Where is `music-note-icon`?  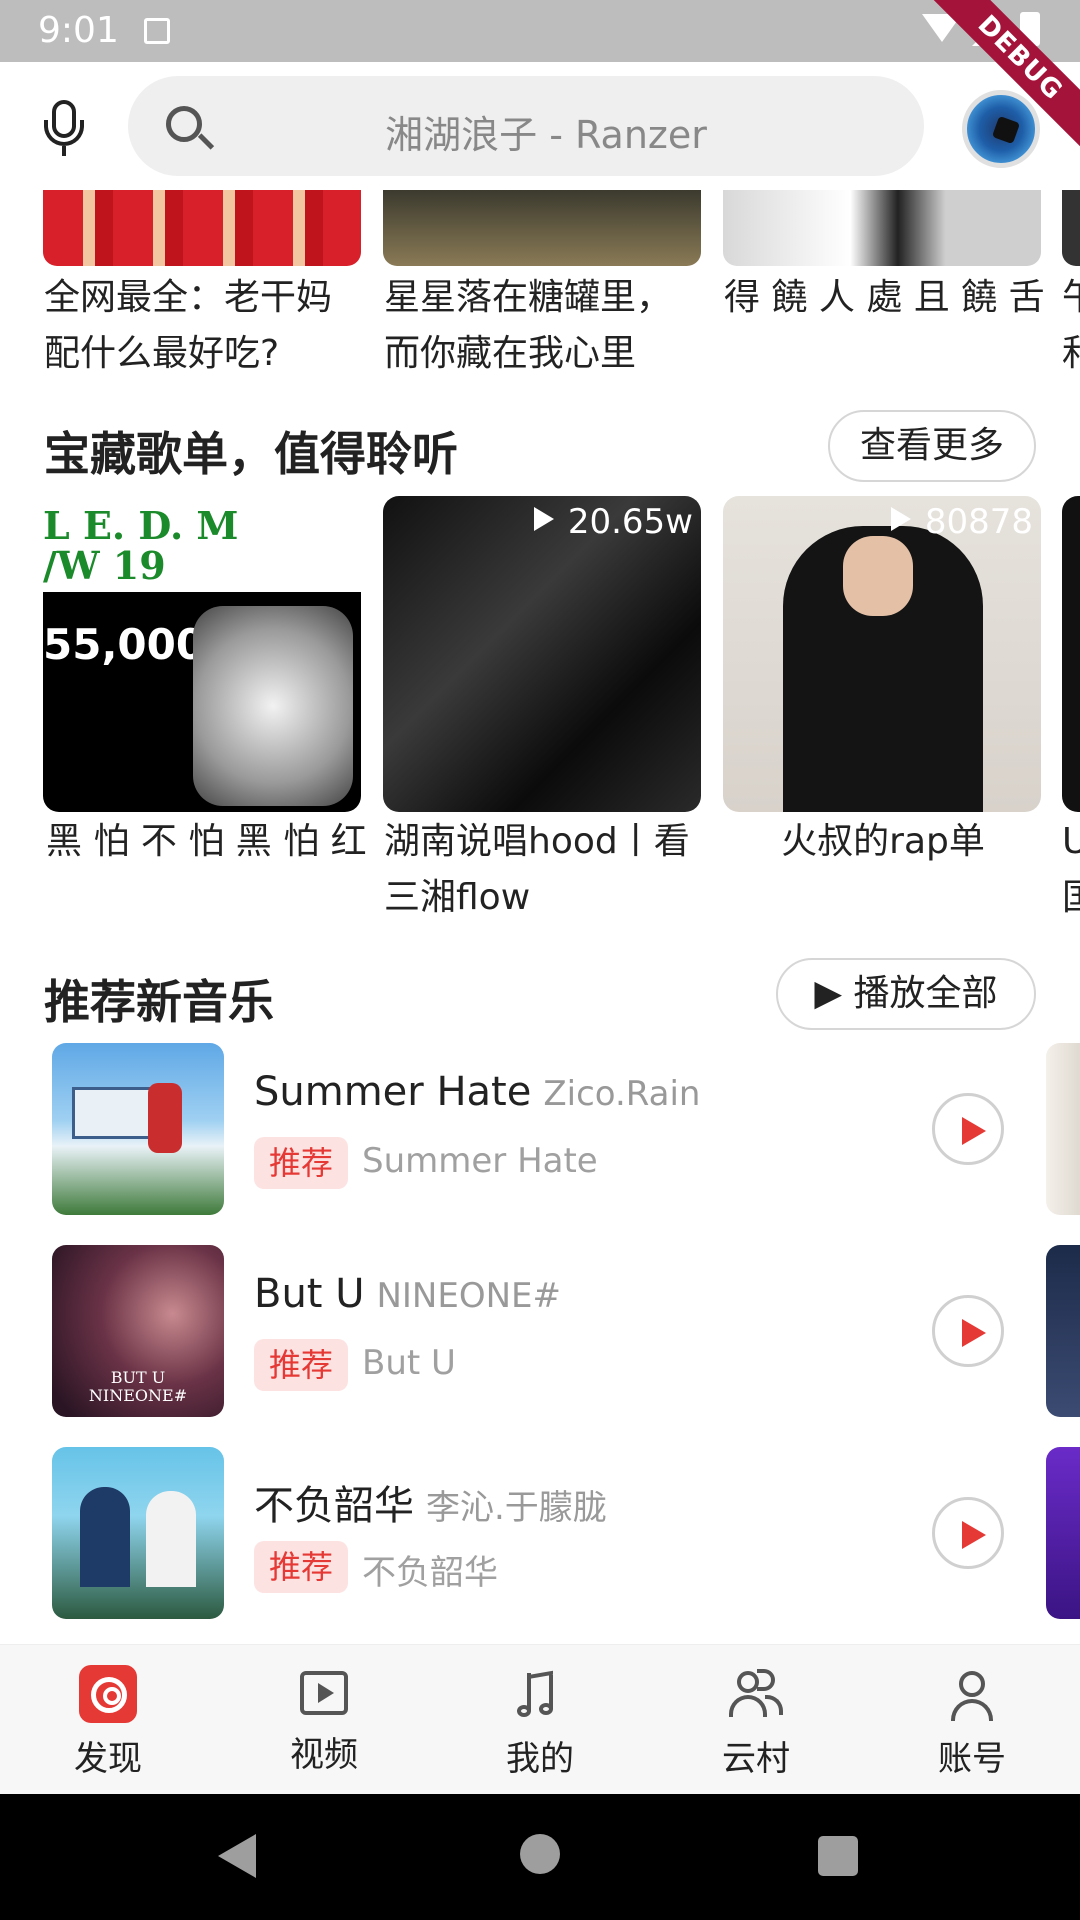 music-note-icon is located at coordinates (540, 1694).